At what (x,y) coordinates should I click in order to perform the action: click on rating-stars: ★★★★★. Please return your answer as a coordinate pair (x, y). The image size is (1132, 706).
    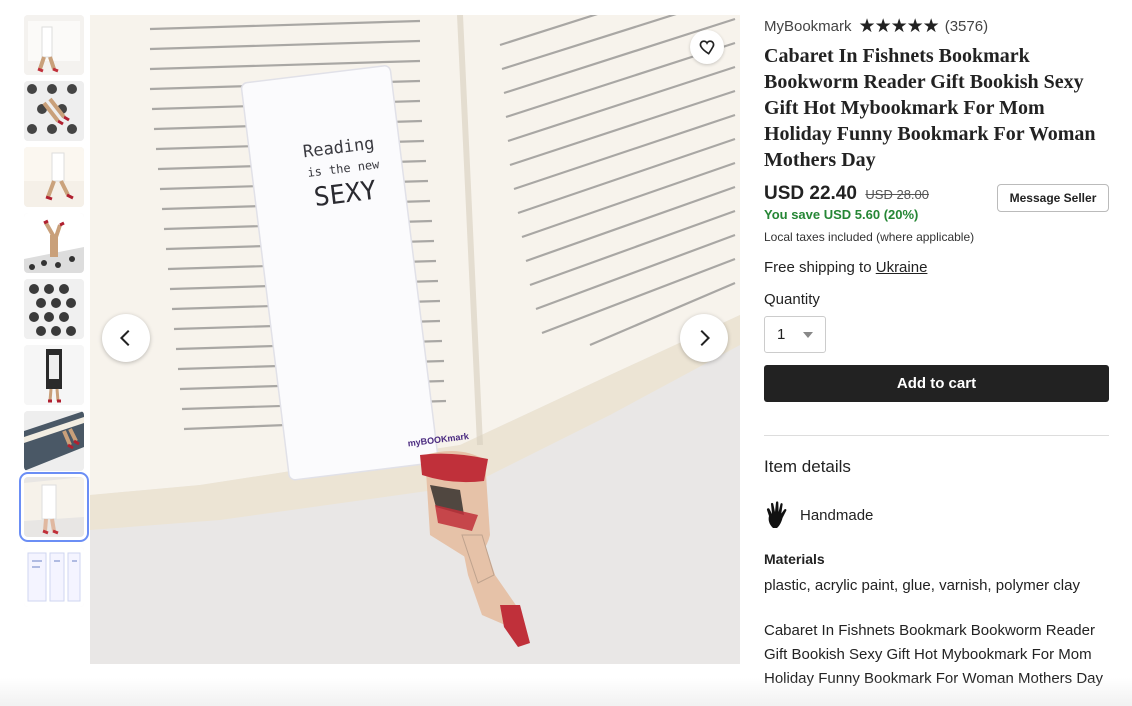
    Looking at the image, I should click on (899, 26).